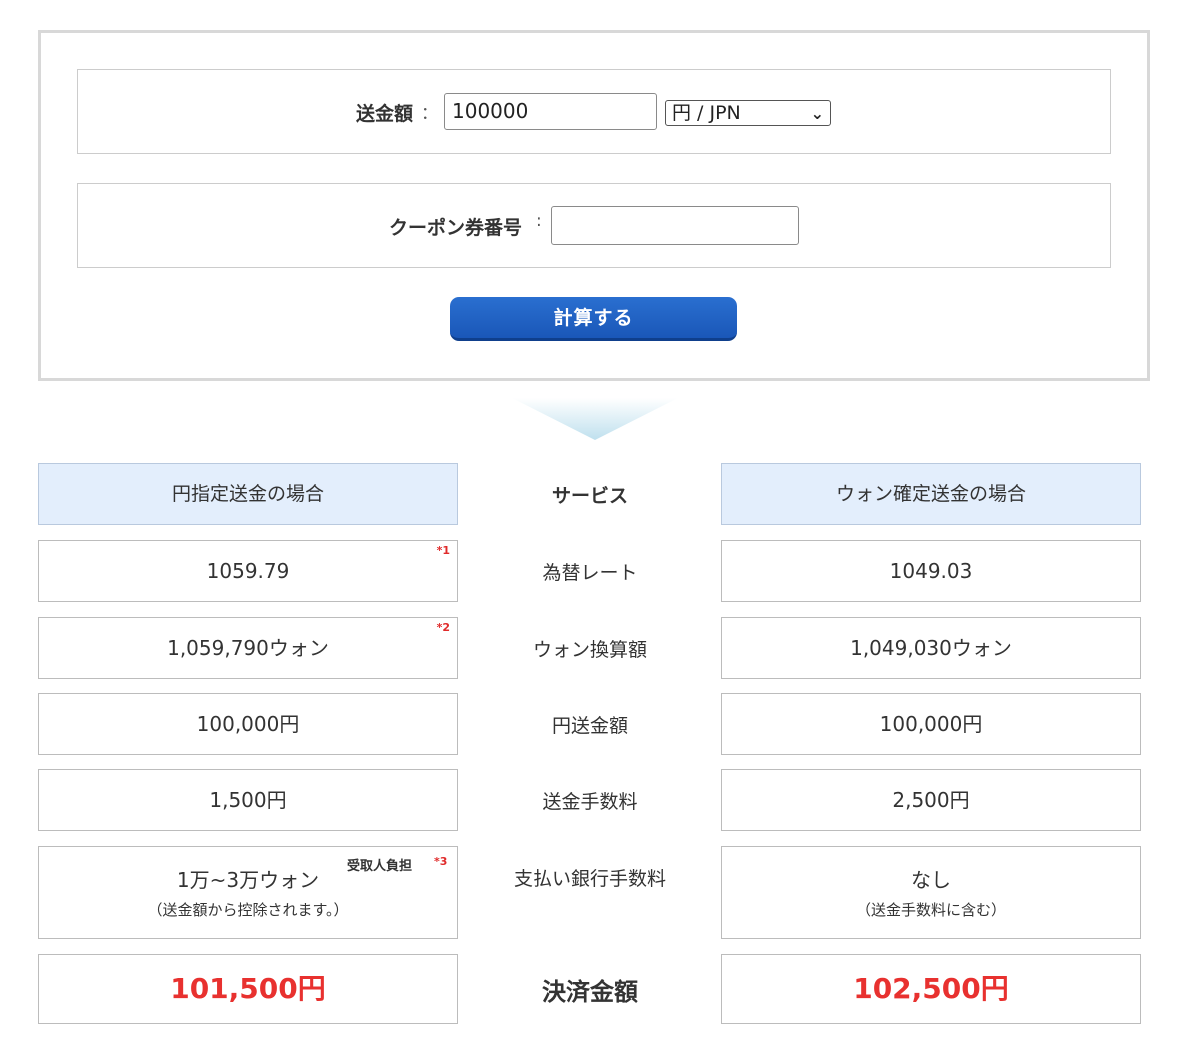 The width and height of the screenshot is (1200, 1048). Describe the element at coordinates (931, 880) in the screenshot. I see `won-bank-fee: なし` at that location.